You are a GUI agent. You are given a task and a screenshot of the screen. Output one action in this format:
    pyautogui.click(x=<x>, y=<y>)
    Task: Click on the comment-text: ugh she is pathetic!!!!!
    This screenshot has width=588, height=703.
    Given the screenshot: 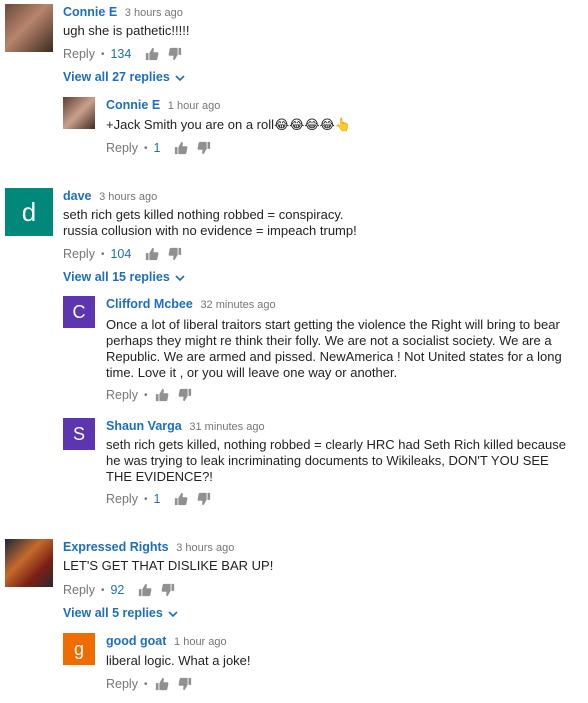 What is the action you would take?
    pyautogui.click(x=126, y=30)
    